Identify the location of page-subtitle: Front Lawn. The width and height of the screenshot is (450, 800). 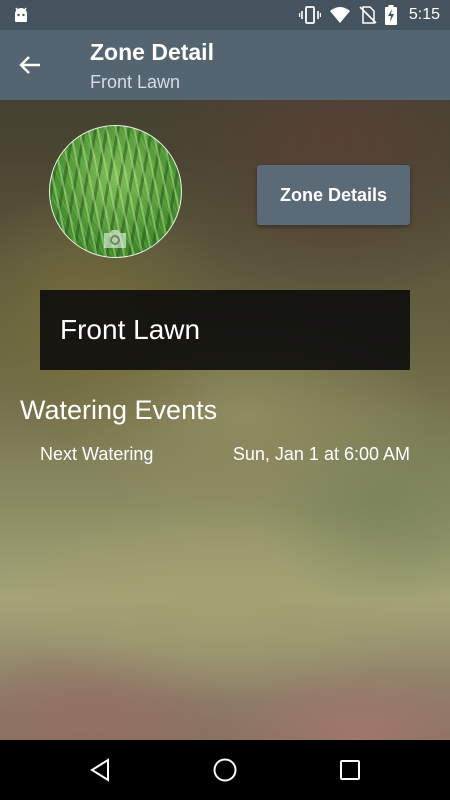
(135, 82).